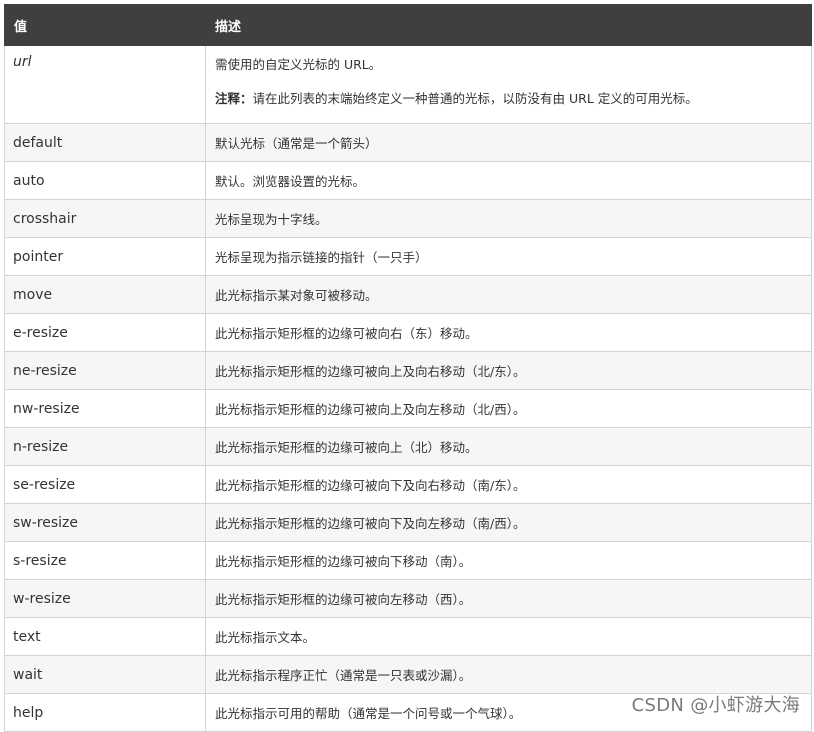  Describe the element at coordinates (508, 636) in the screenshot. I see `cell-description: 此光标指示文本。` at that location.